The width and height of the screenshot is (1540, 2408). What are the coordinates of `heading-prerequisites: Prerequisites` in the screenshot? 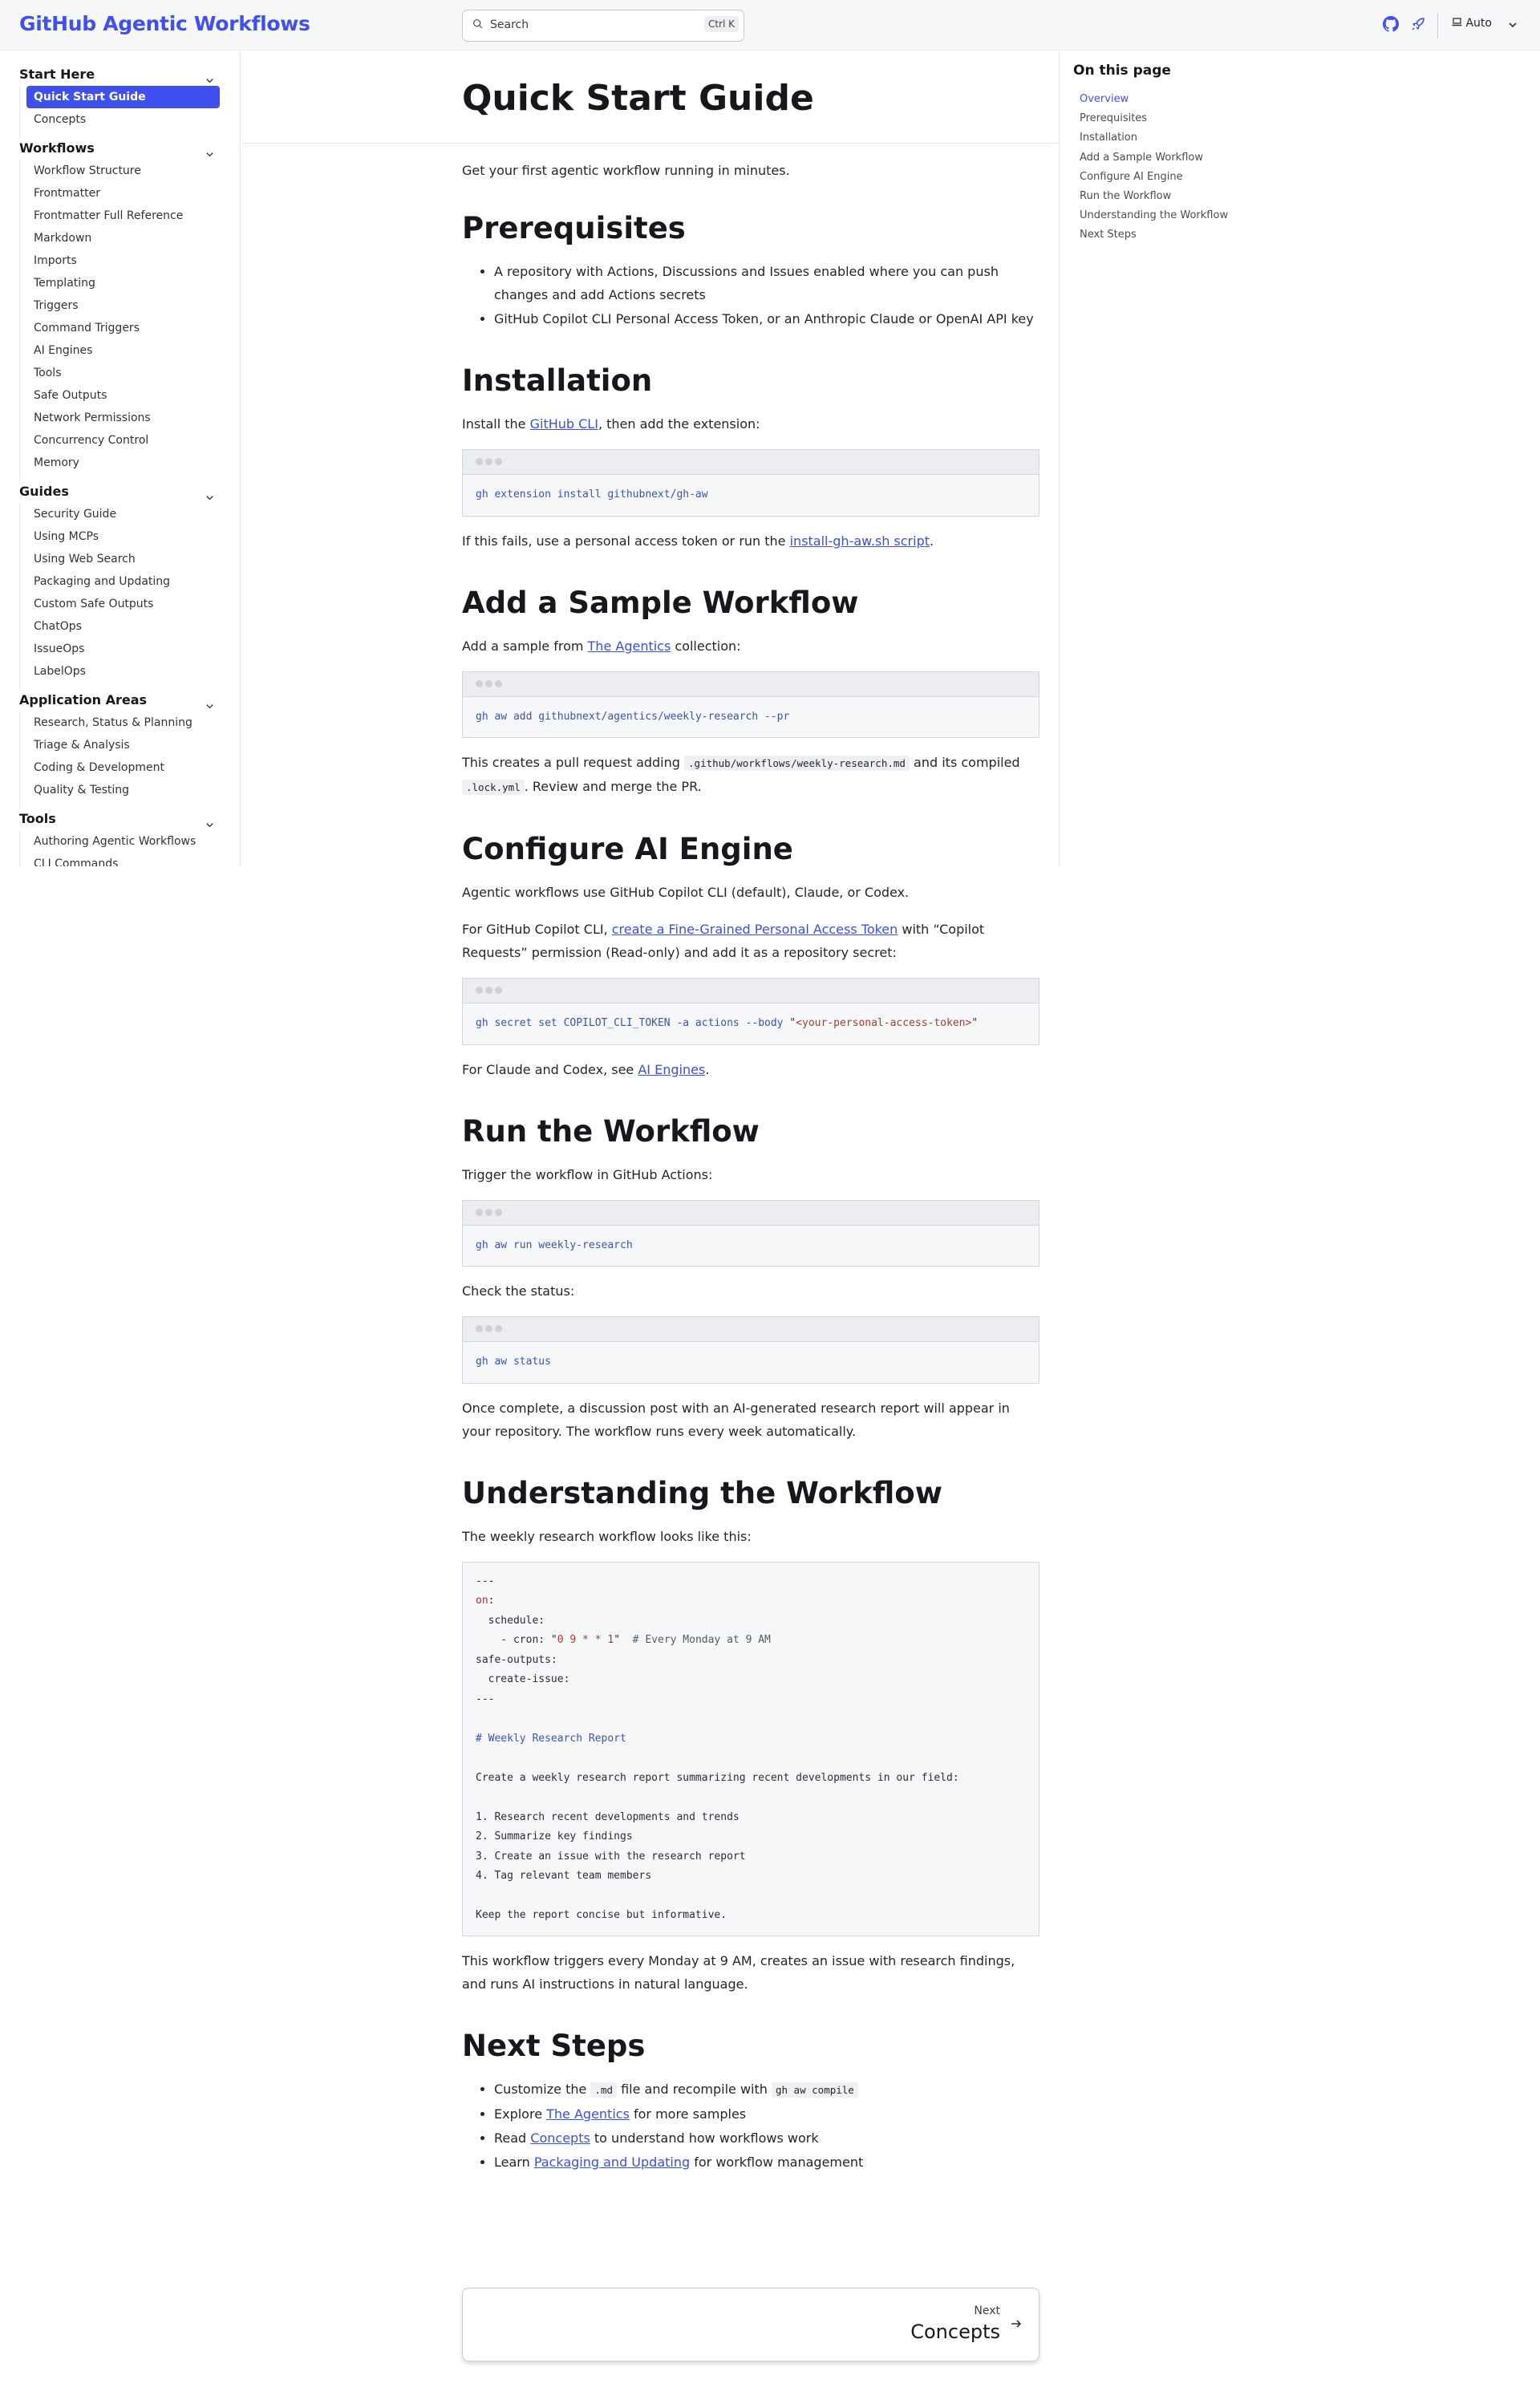 It's located at (574, 228).